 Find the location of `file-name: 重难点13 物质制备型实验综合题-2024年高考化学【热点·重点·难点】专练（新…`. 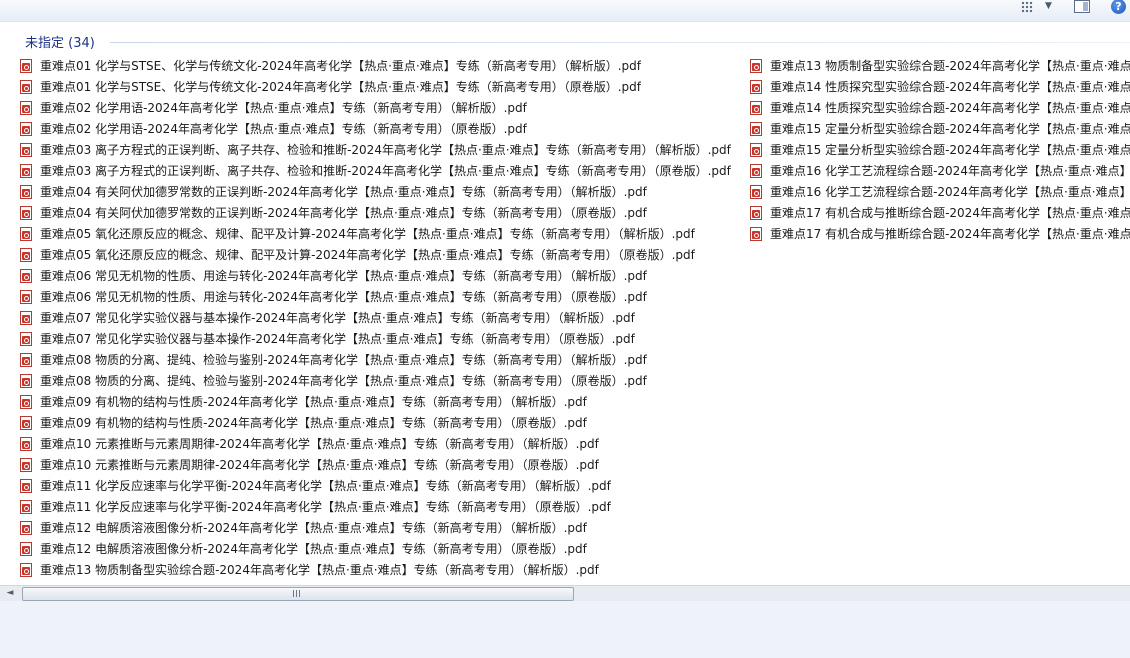

file-name: 重难点13 物质制备型实验综合题-2024年高考化学【热点·重点·难点】专练（新… is located at coordinates (319, 570).